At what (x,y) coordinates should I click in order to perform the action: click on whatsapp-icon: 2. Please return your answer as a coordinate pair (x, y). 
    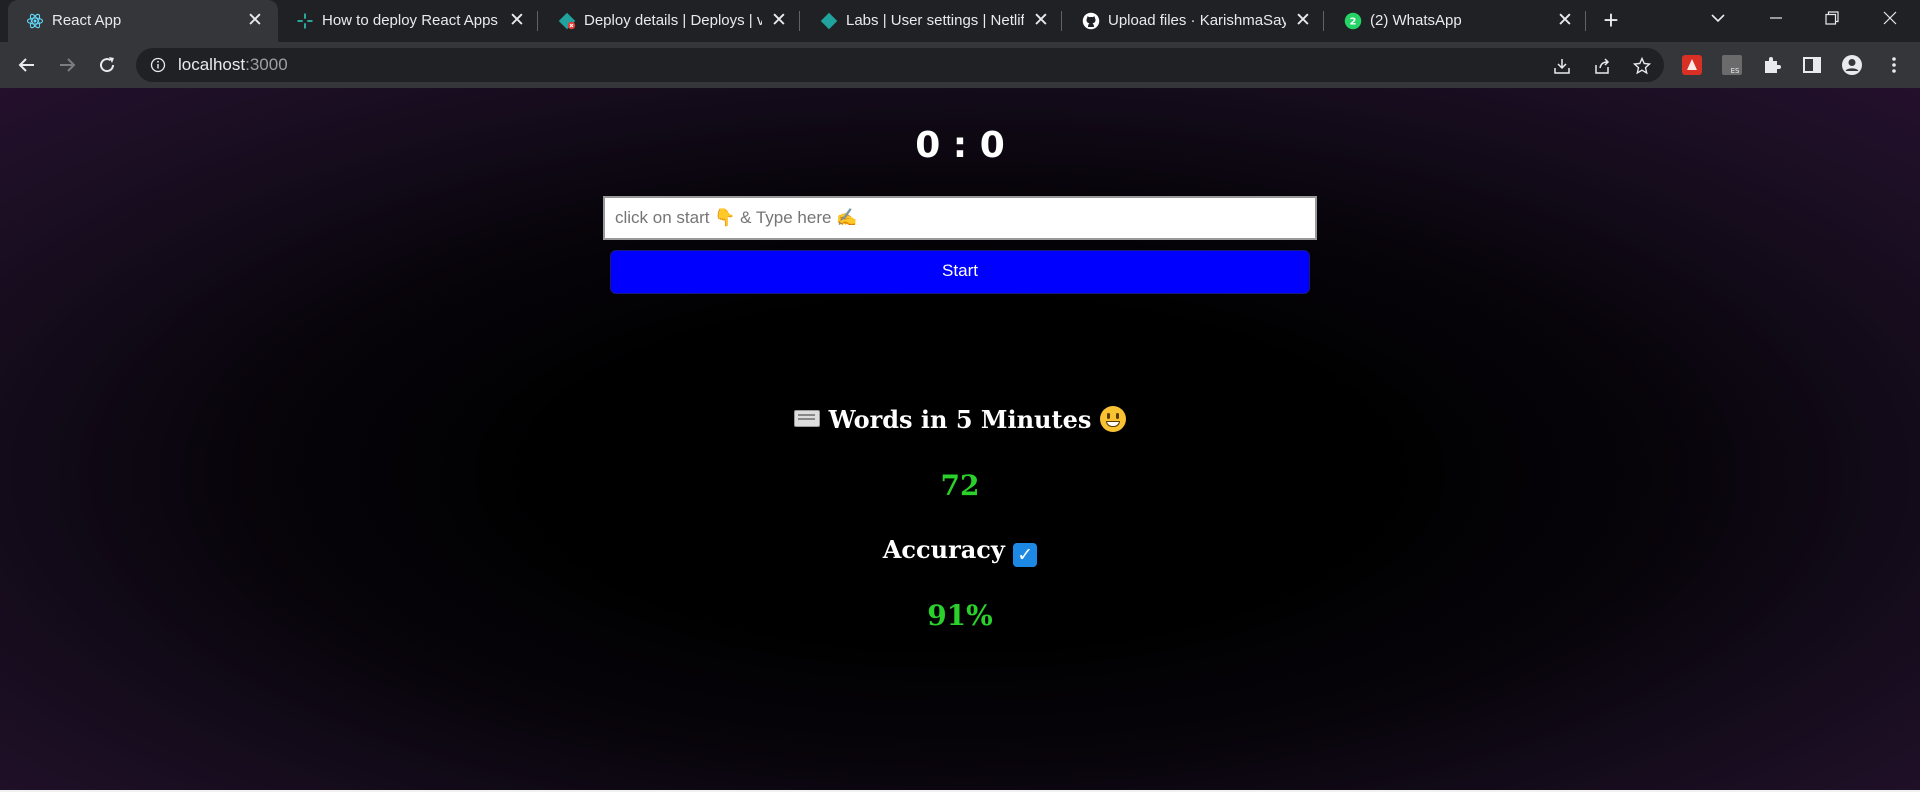
    Looking at the image, I should click on (1353, 21).